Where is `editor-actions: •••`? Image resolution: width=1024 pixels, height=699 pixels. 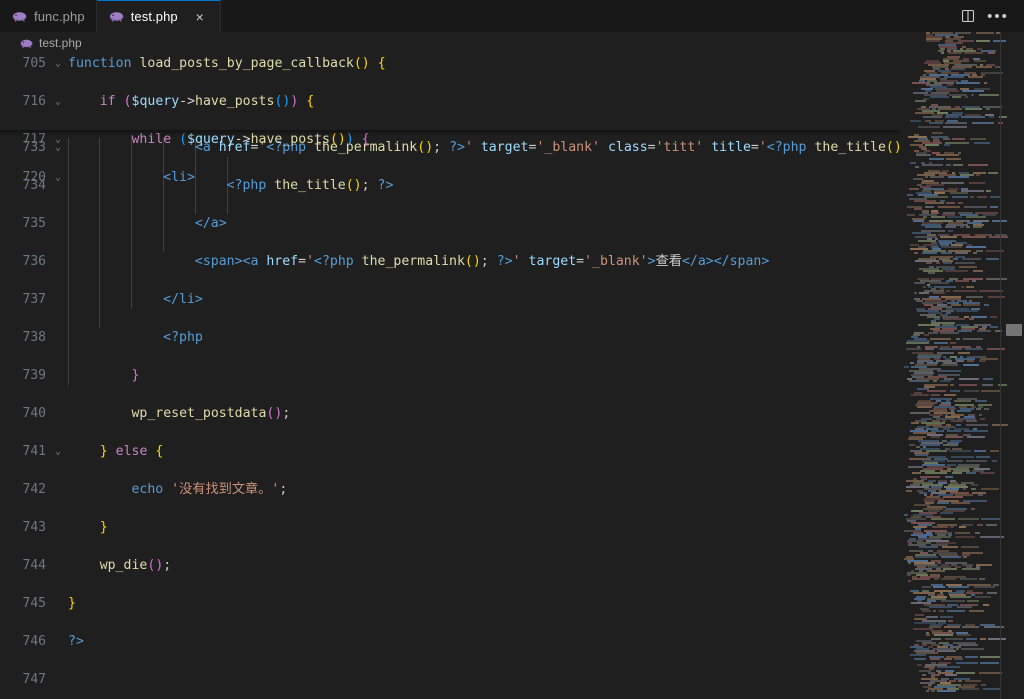 editor-actions: ••• is located at coordinates (989, 16).